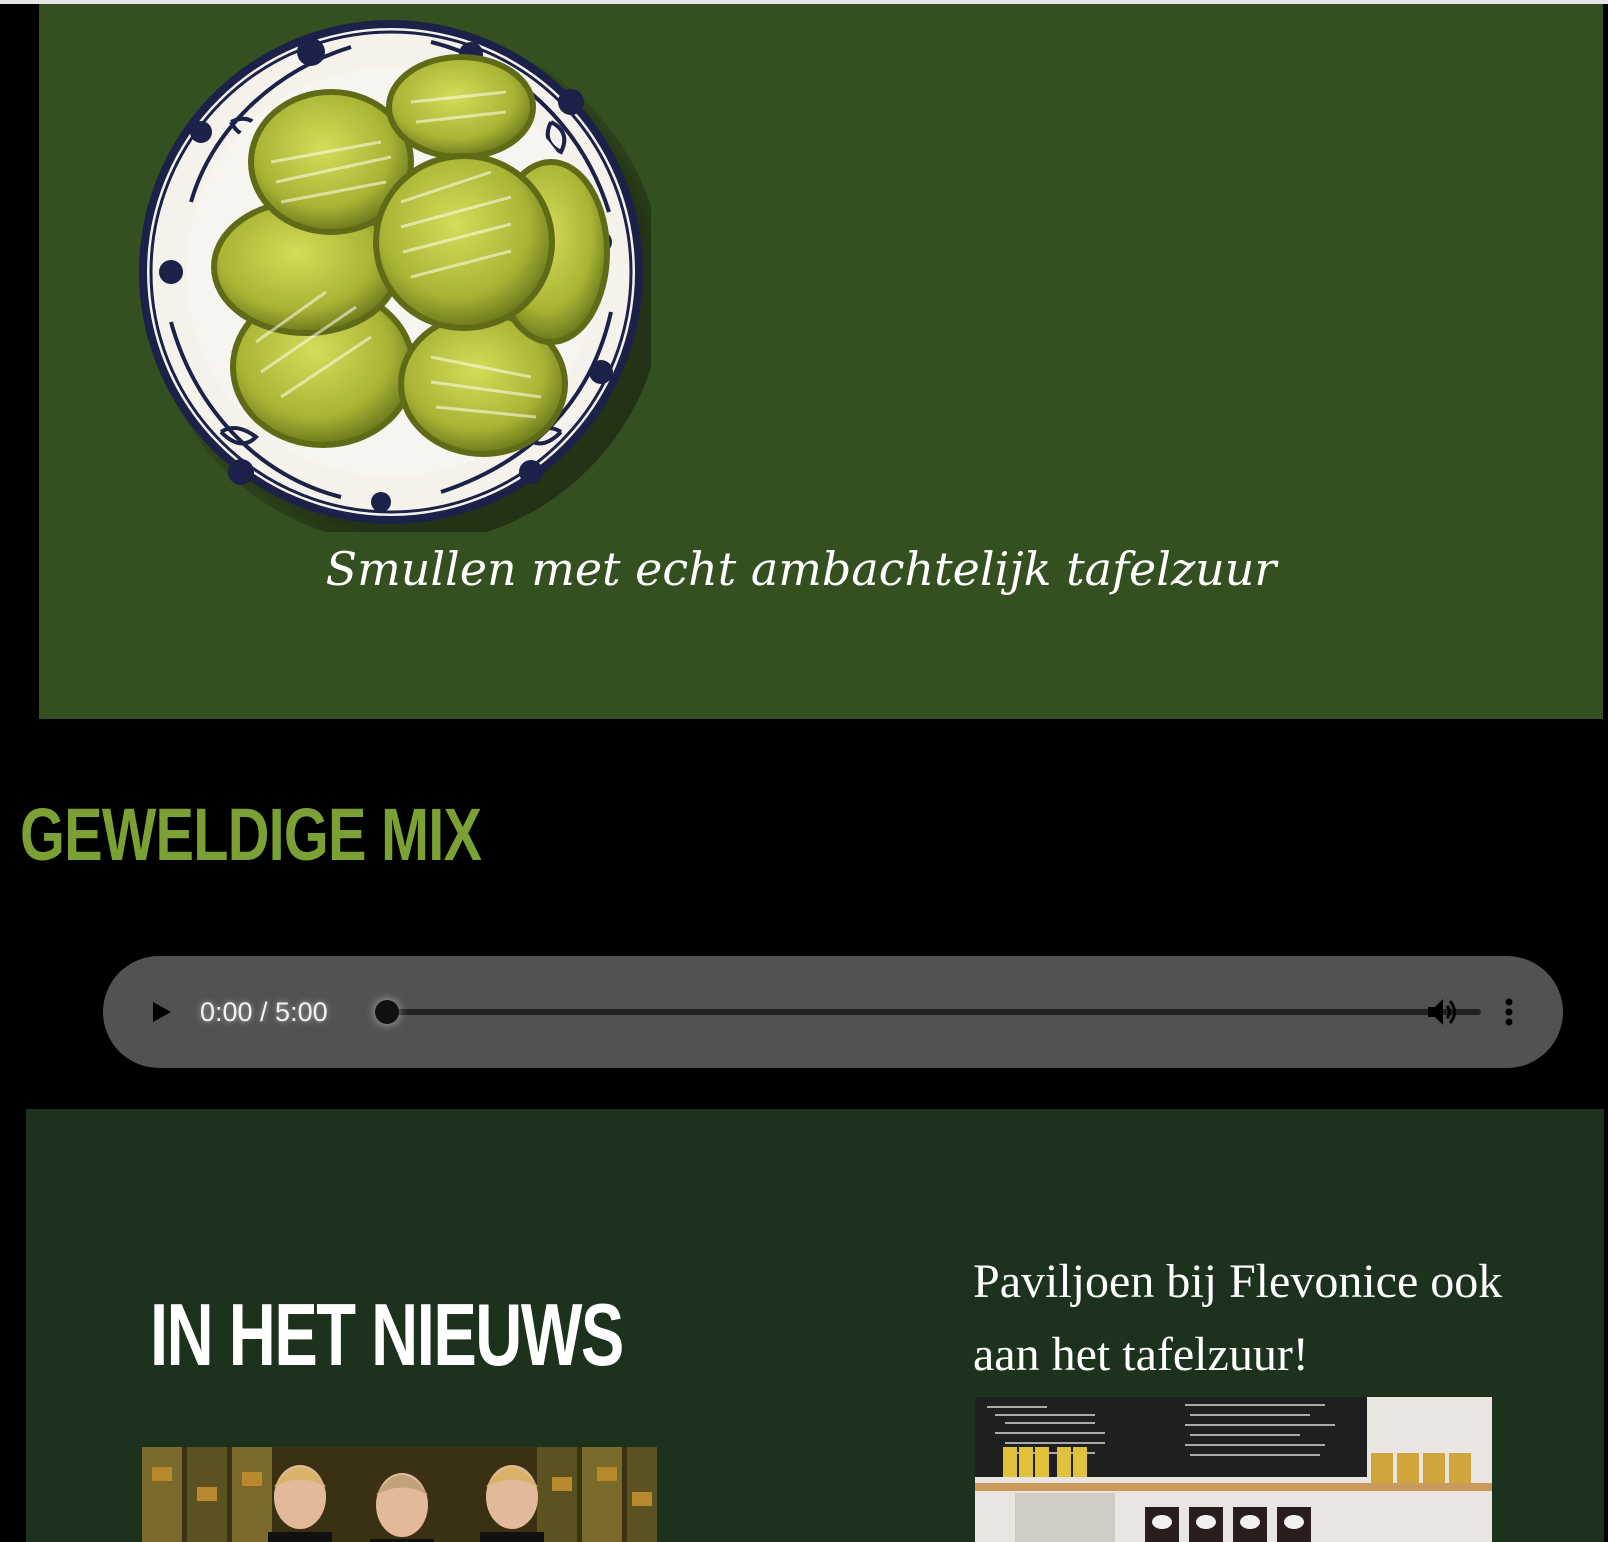  Describe the element at coordinates (395, 276) in the screenshot. I see `pickle-plate-image` at that location.